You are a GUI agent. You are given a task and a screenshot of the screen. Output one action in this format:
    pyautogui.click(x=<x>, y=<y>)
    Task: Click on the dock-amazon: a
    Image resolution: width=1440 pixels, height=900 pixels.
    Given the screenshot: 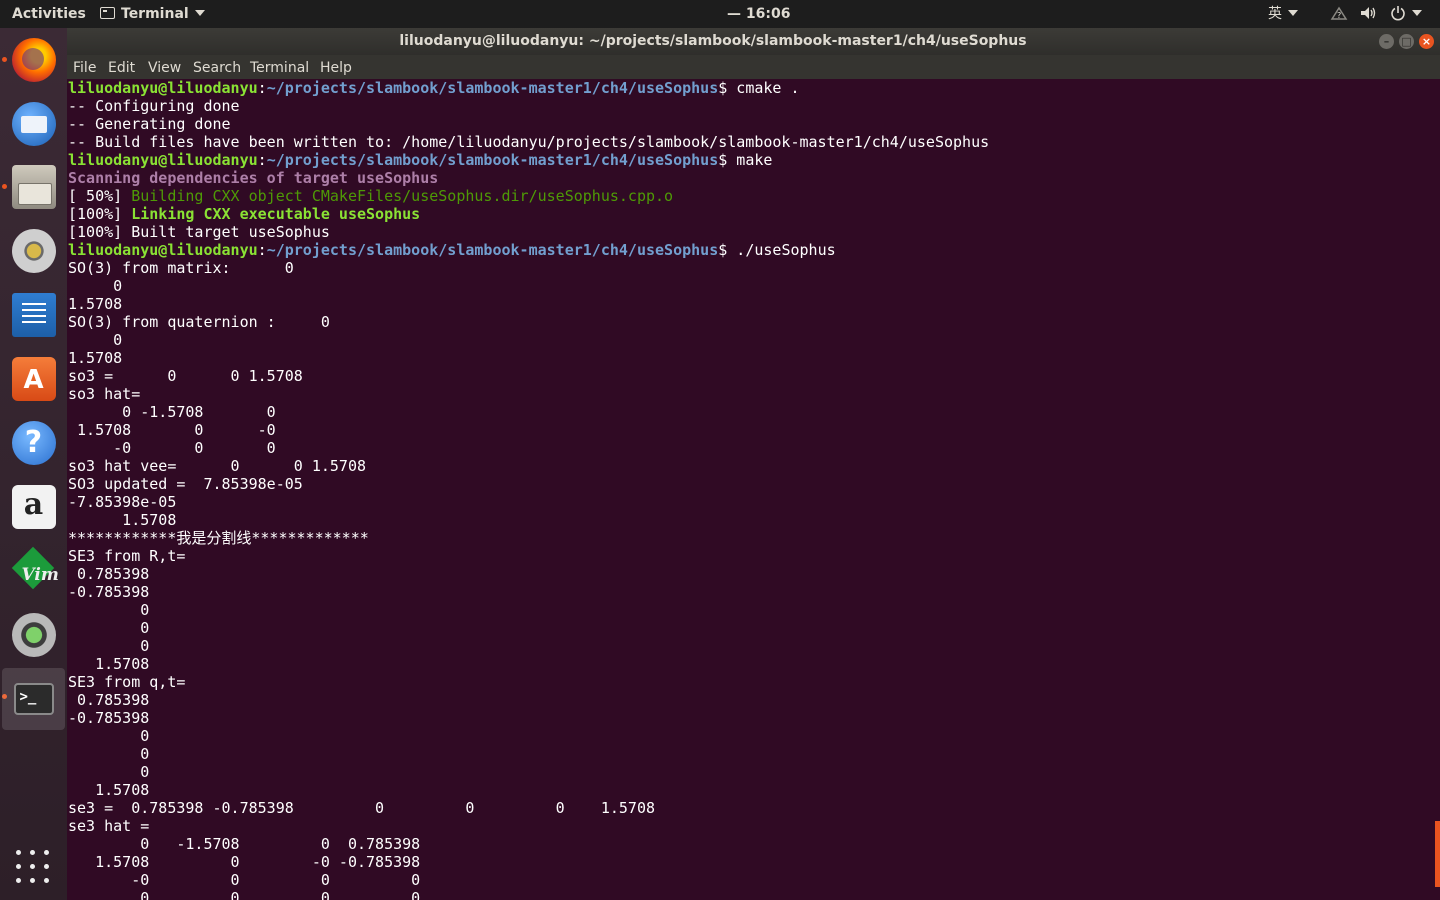 What is the action you would take?
    pyautogui.click(x=33, y=506)
    